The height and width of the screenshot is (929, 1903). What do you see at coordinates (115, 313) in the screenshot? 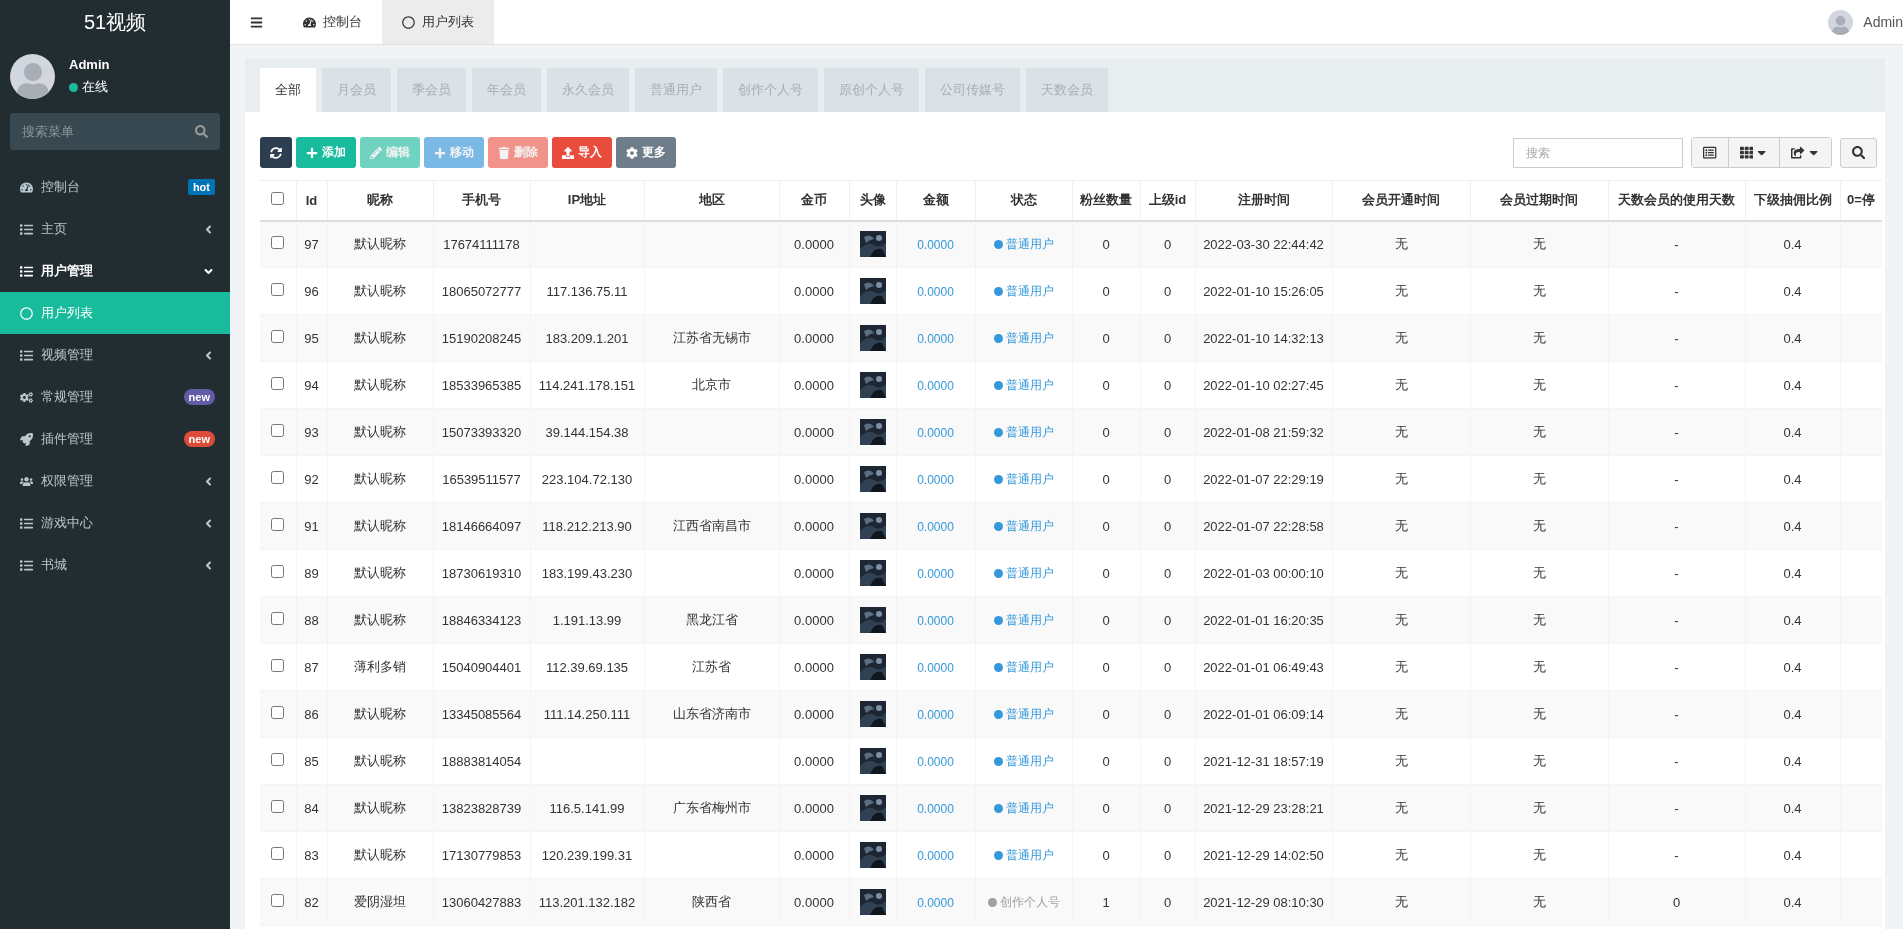
I see `menu-item: 用户列表` at bounding box center [115, 313].